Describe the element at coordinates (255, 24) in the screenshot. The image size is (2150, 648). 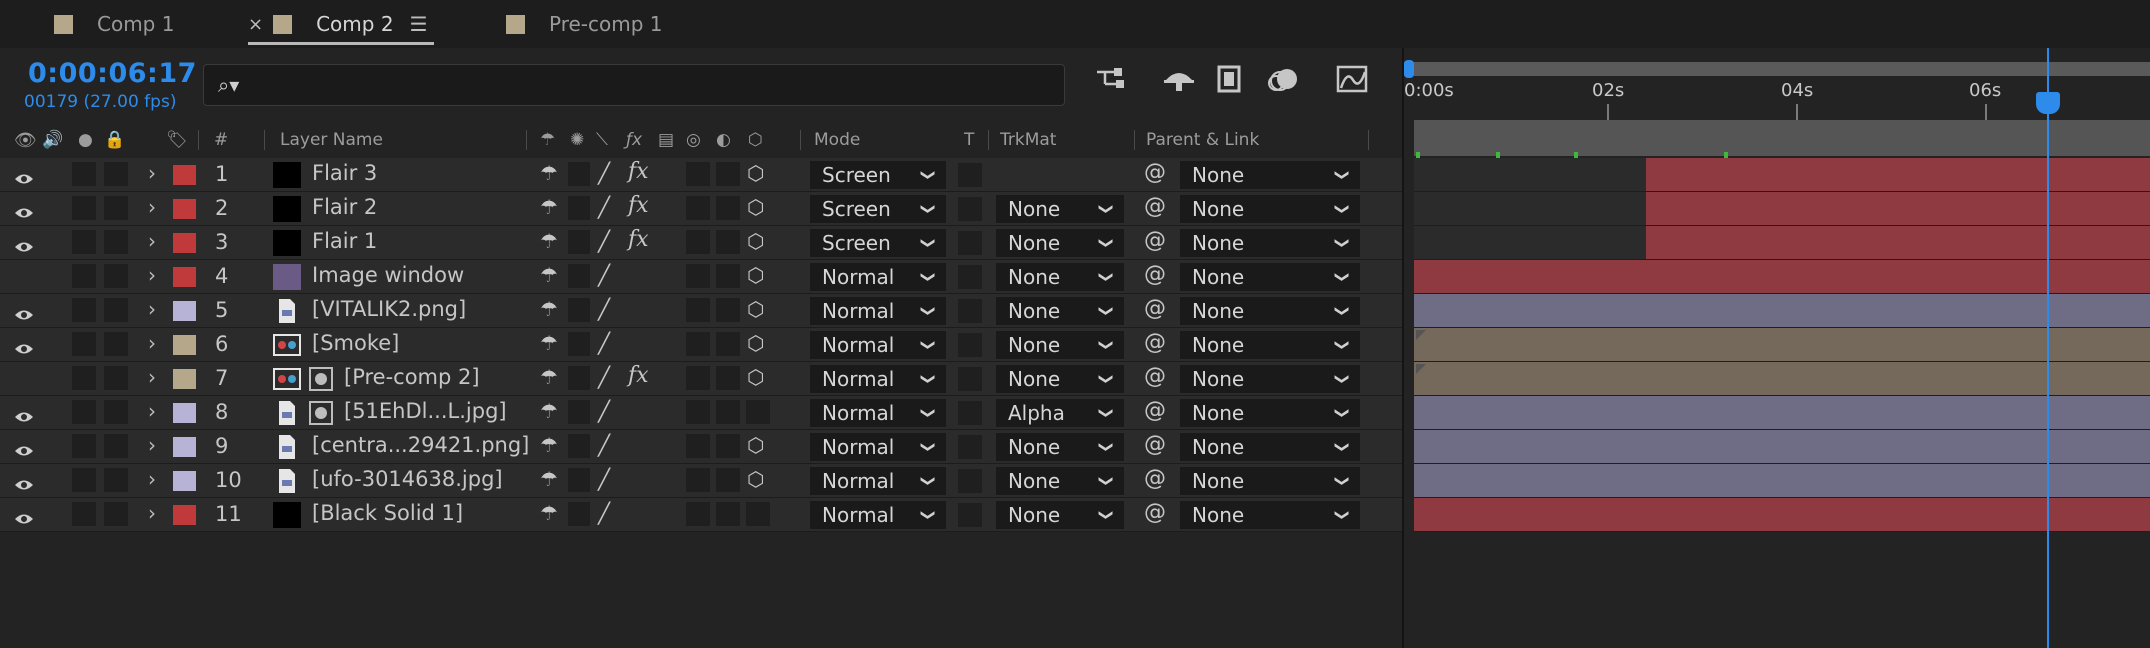
I see `close-icon: ×` at that location.